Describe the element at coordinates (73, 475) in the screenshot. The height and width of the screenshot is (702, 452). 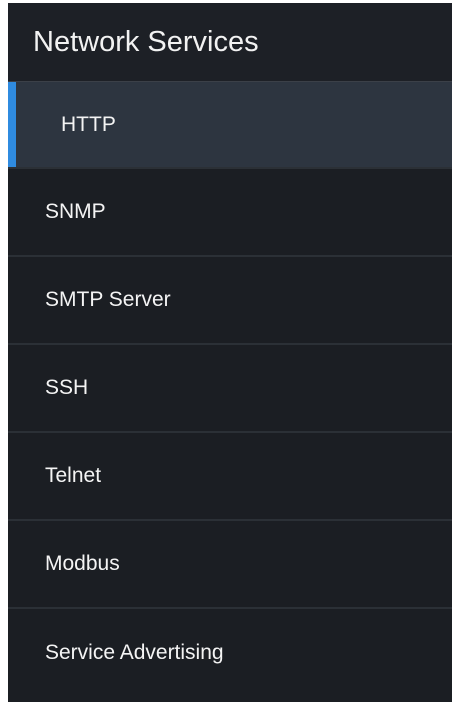
I see `menu-item-label: Telnet` at that location.